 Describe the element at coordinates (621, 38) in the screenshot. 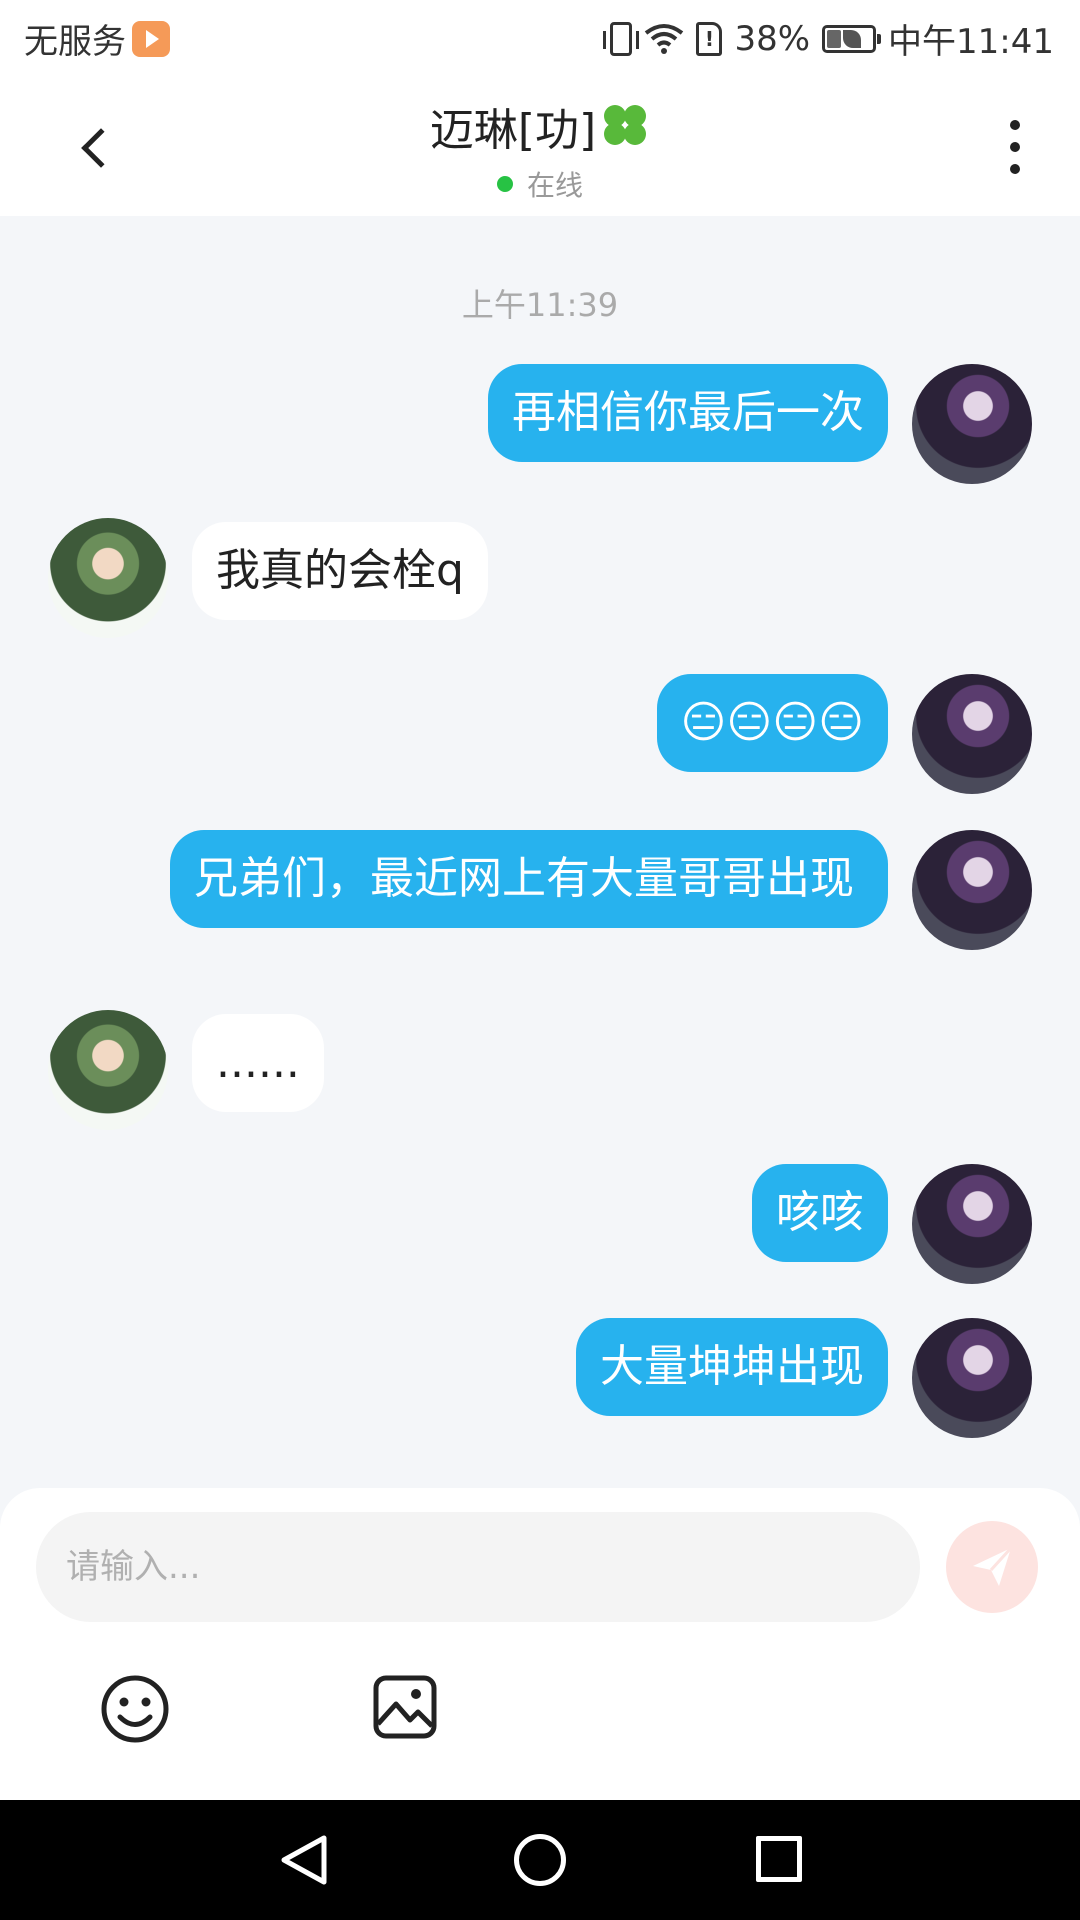

I see `vibrate-icon` at that location.